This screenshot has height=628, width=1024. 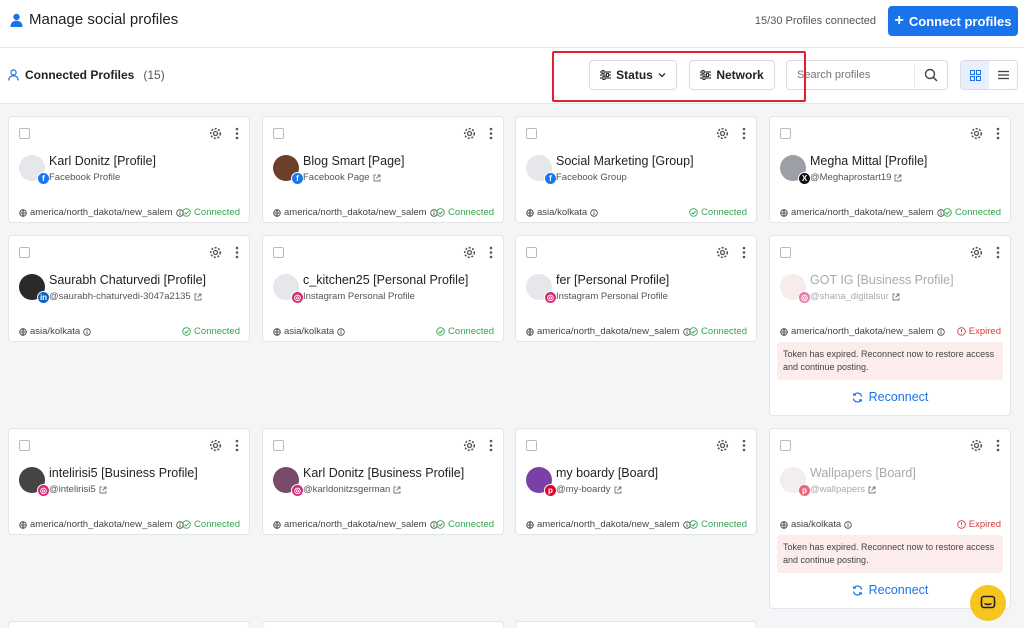 What do you see at coordinates (384, 473) in the screenshot?
I see `profile-name: Karl Donitz [Business Profile]` at bounding box center [384, 473].